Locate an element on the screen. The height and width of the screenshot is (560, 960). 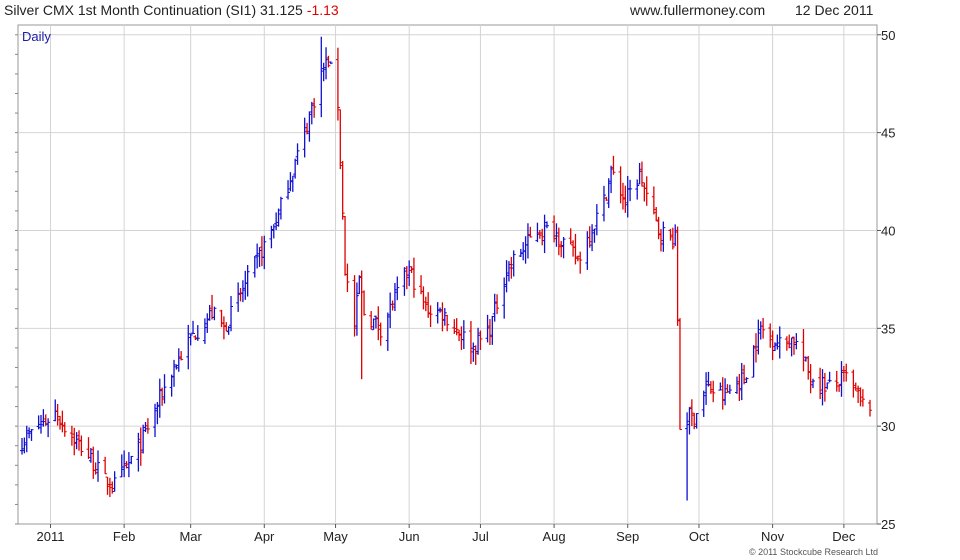
y-tick-label: 45 is located at coordinates (888, 133).